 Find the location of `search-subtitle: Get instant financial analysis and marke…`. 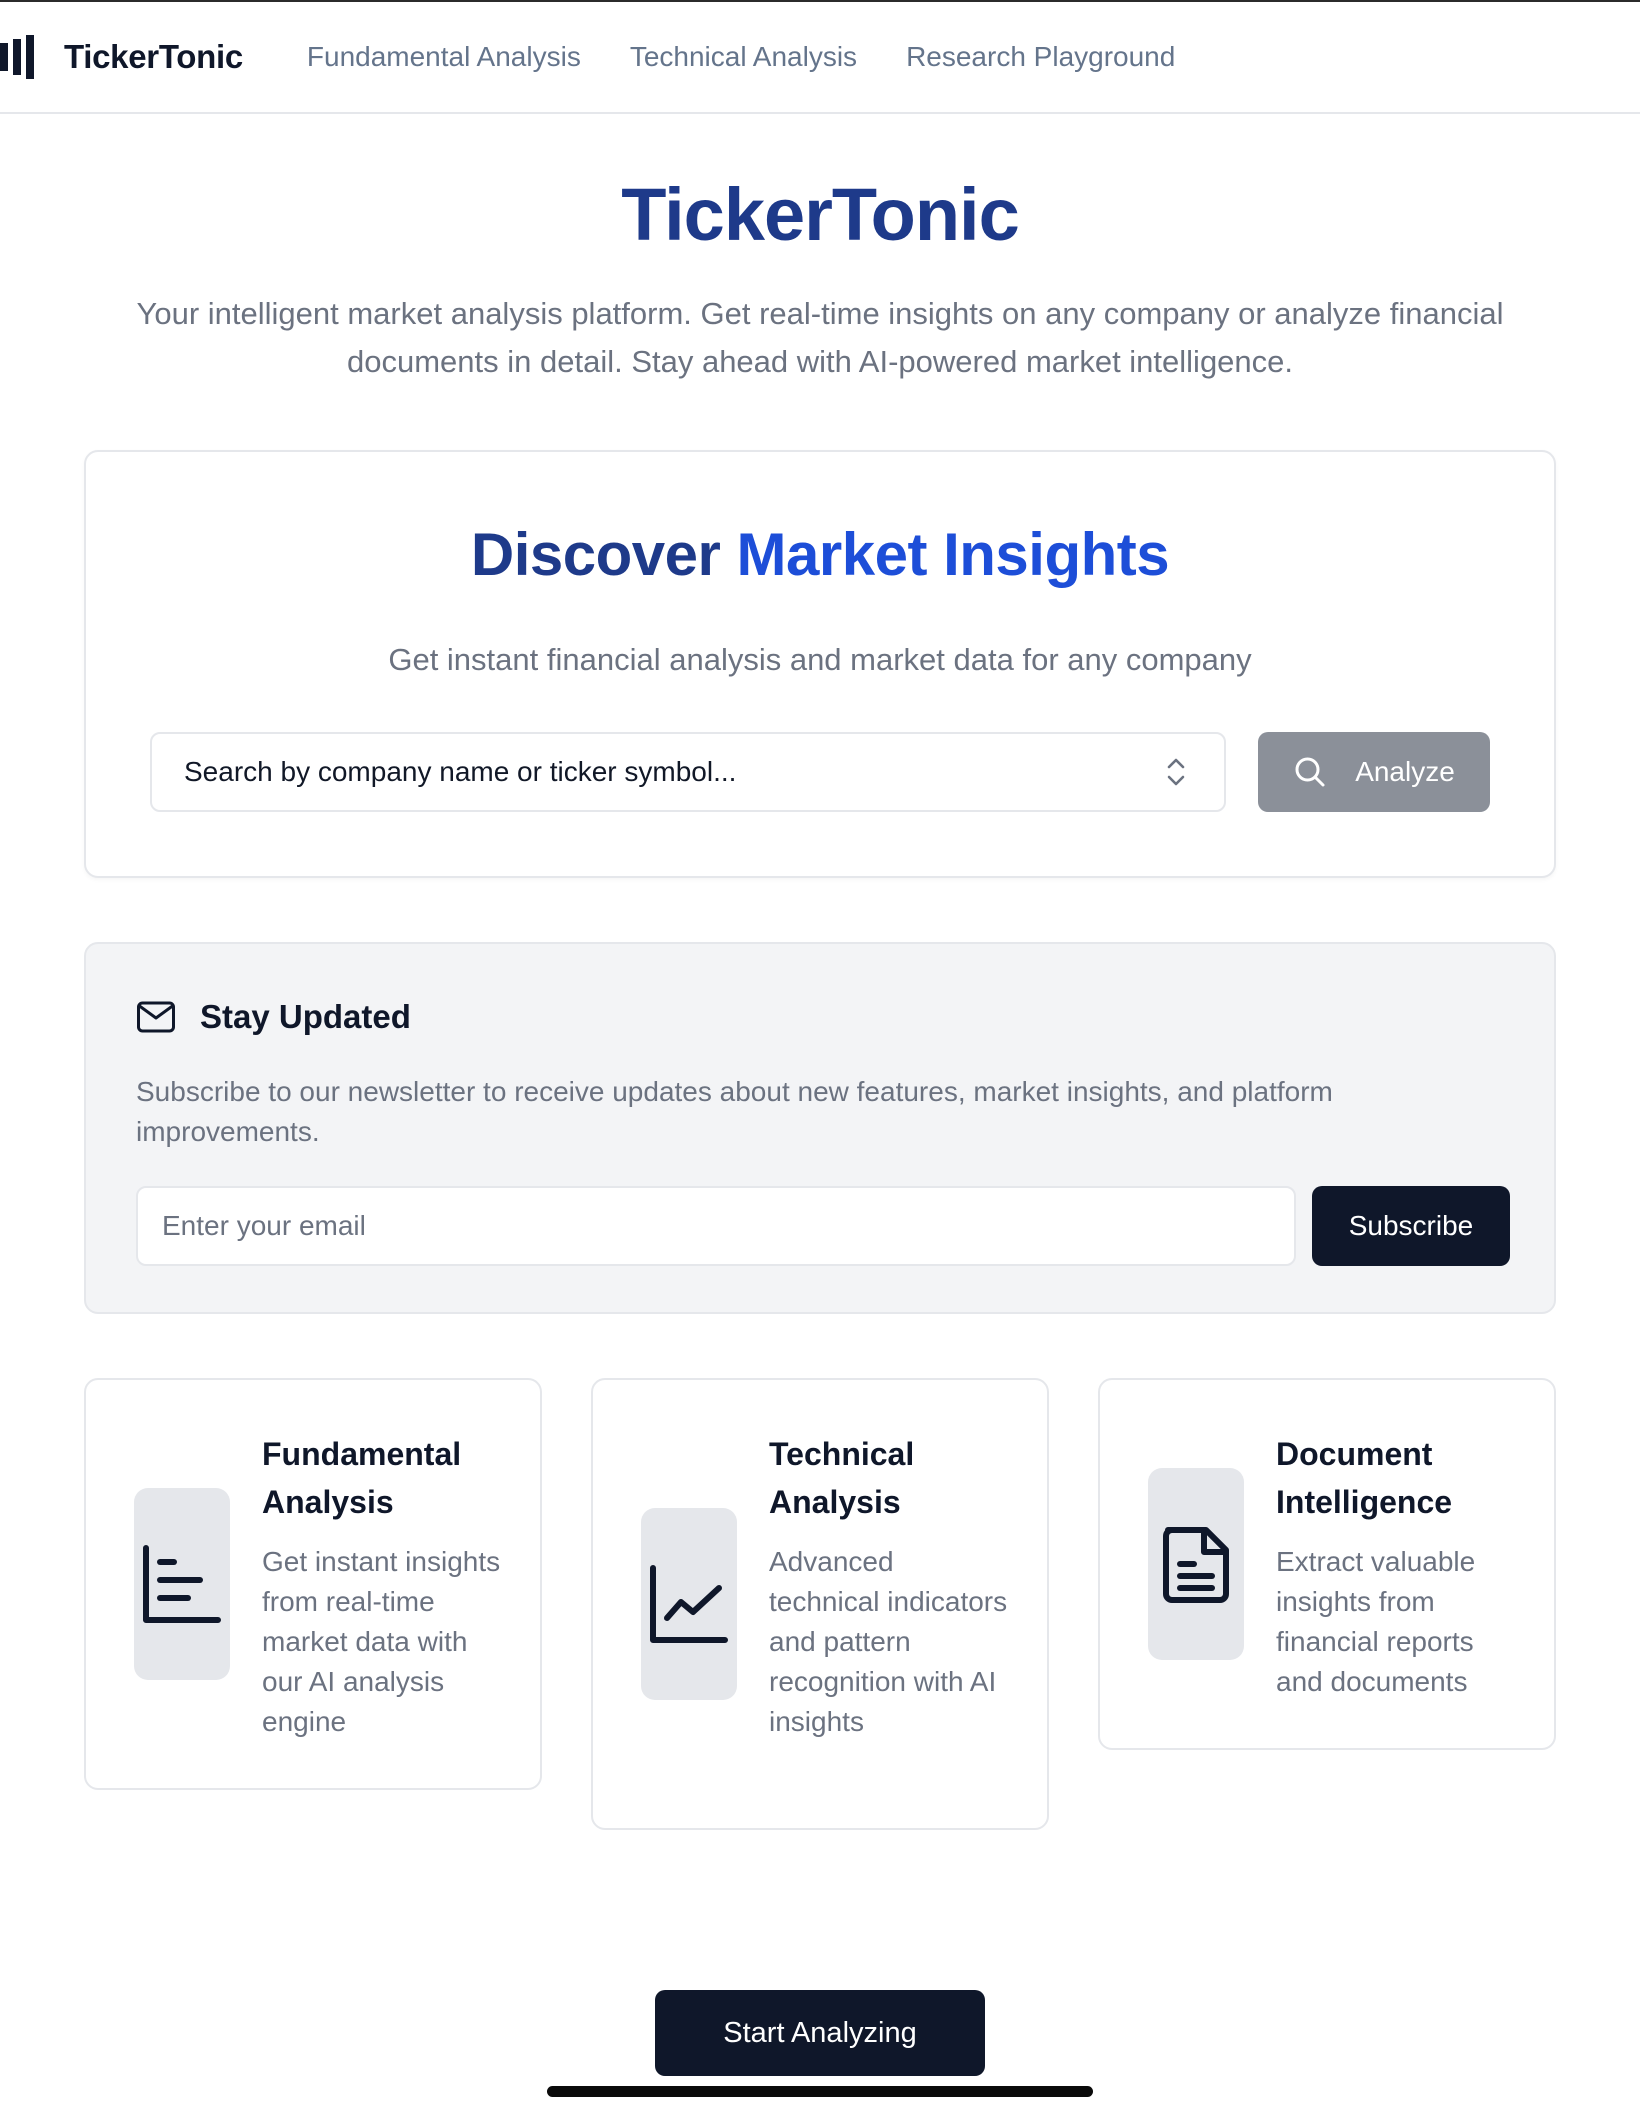

search-subtitle: Get instant financial analysis and marke… is located at coordinates (820, 659).